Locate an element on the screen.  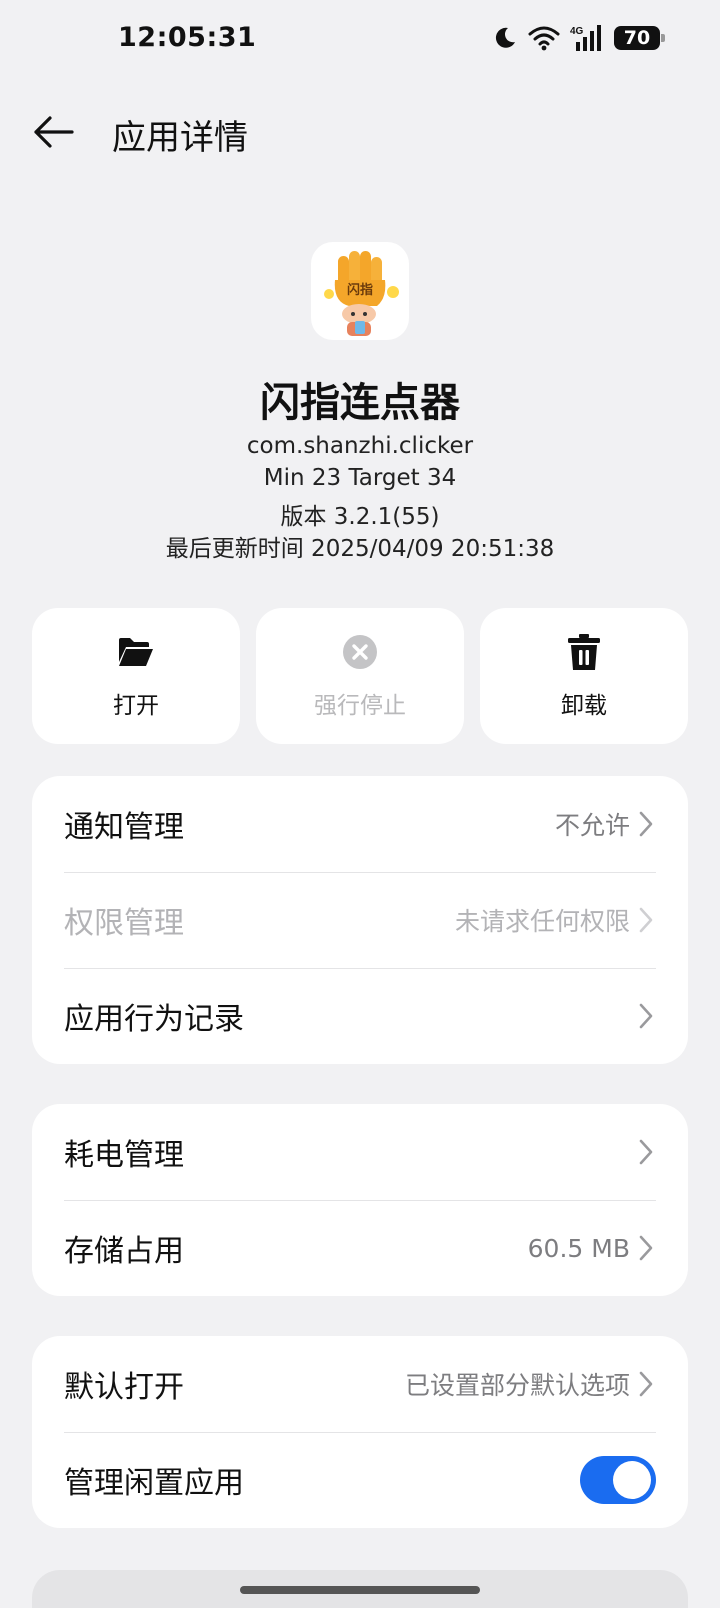
force-stop-icon is located at coordinates (360, 652).